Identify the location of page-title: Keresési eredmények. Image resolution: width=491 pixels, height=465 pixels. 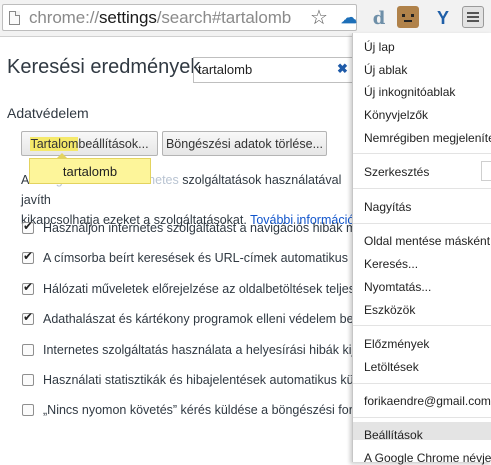
(104, 67).